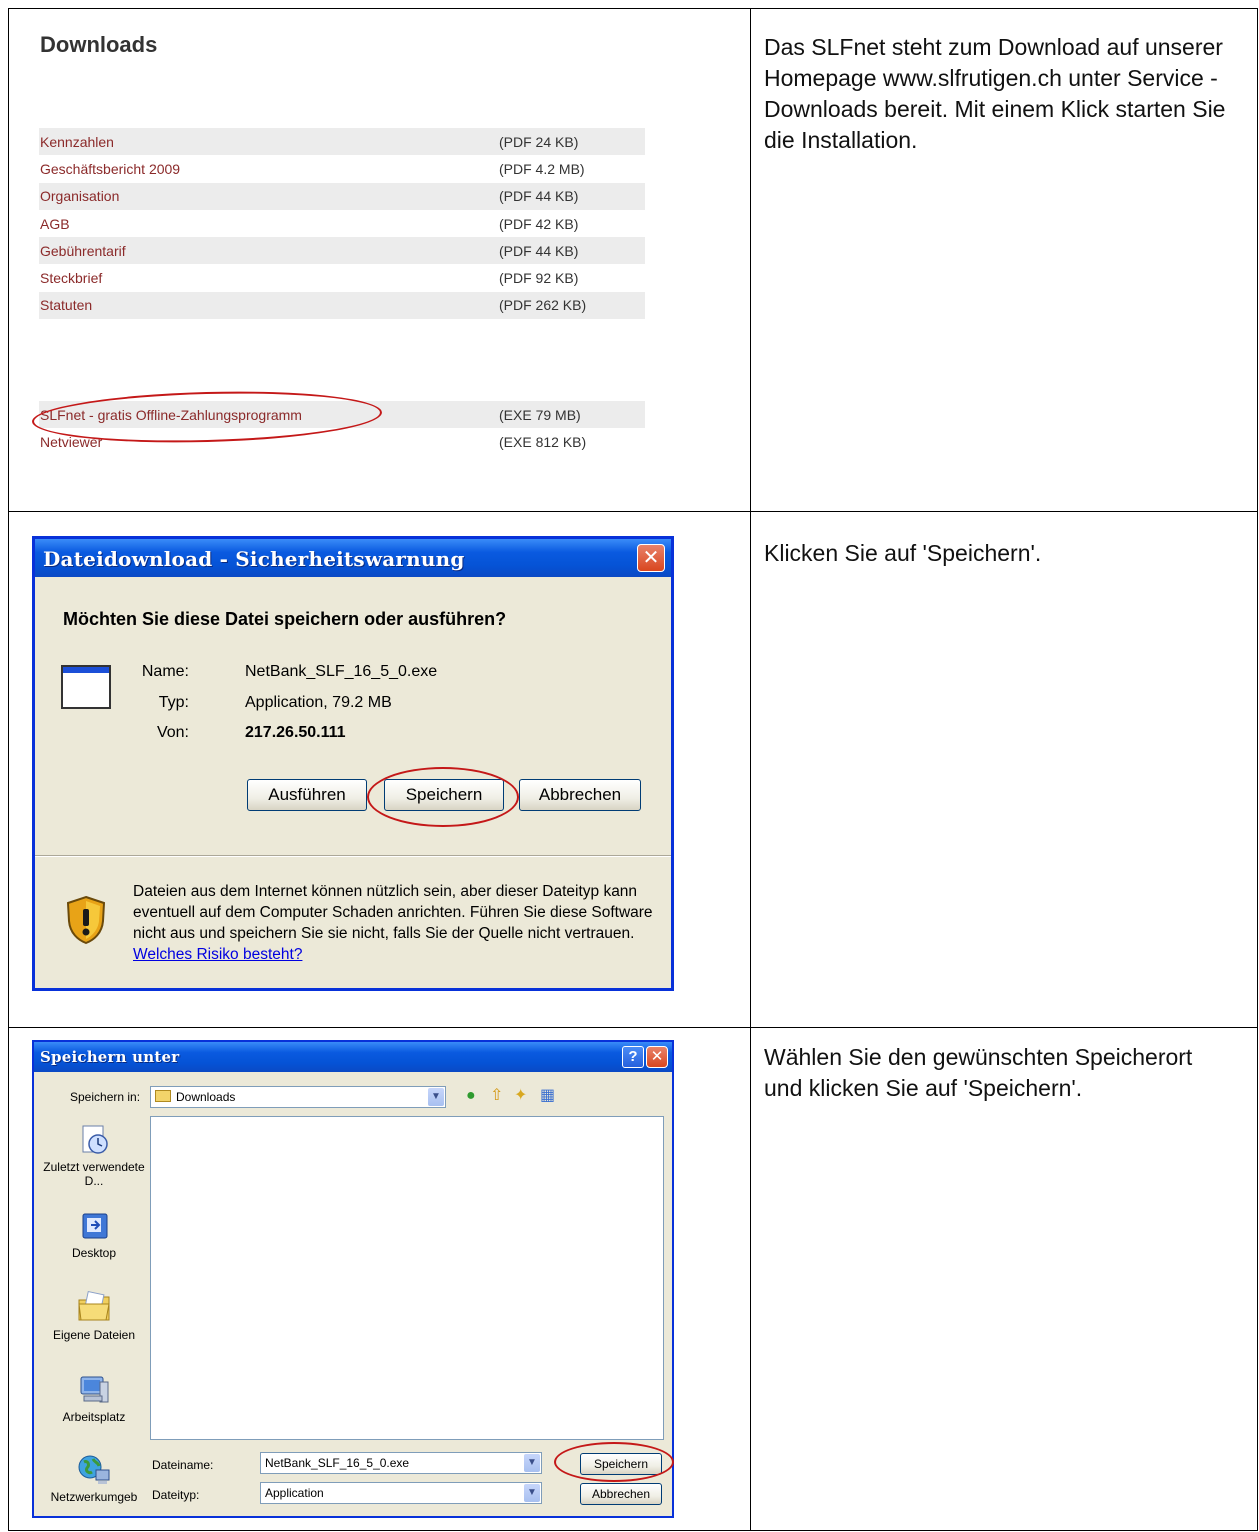 This screenshot has height=1532, width=1259. I want to click on file-size: (EXE 79 MB), so click(540, 414).